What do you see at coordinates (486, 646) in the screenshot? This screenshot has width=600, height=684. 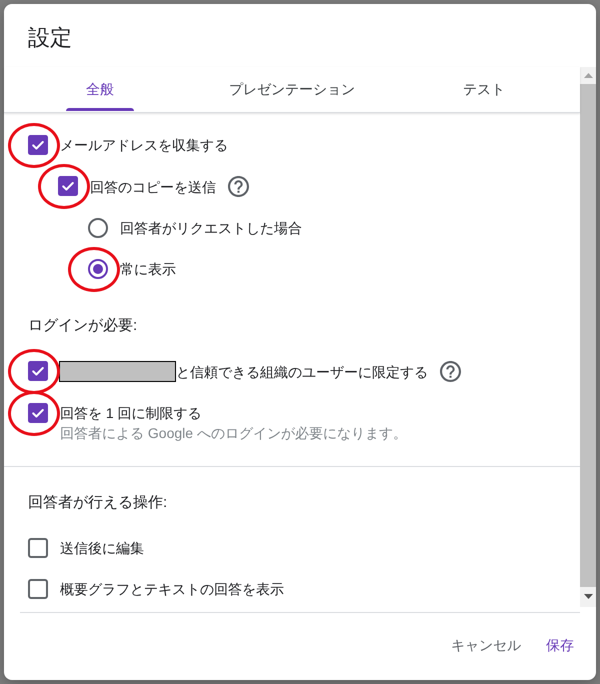 I see `dialog-button: キャンセル` at bounding box center [486, 646].